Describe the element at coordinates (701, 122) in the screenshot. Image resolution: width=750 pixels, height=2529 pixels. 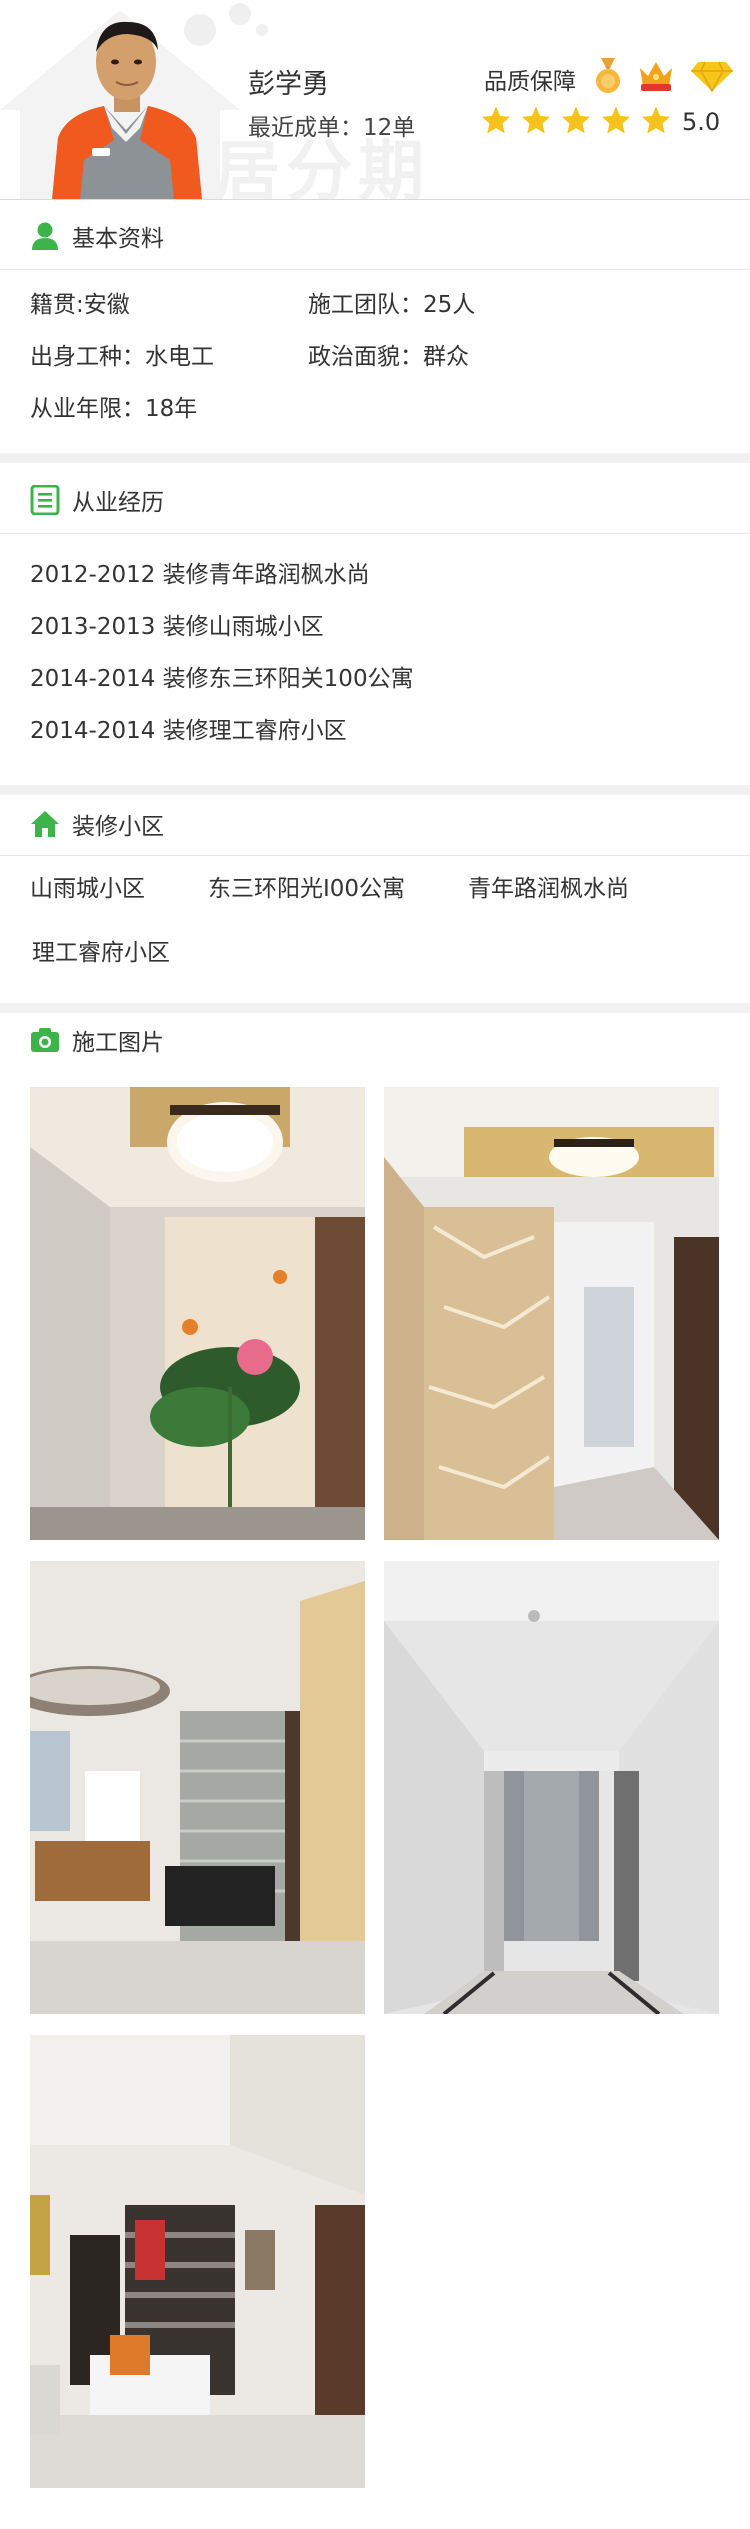
I see `rating-value: 5.0` at that location.